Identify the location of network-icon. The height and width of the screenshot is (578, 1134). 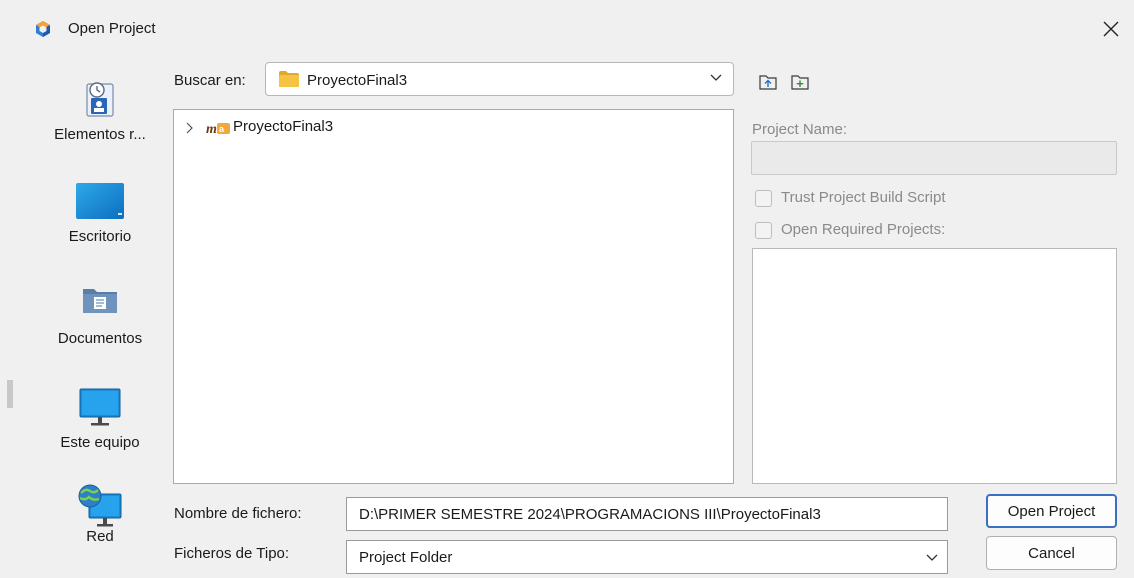
(100, 505).